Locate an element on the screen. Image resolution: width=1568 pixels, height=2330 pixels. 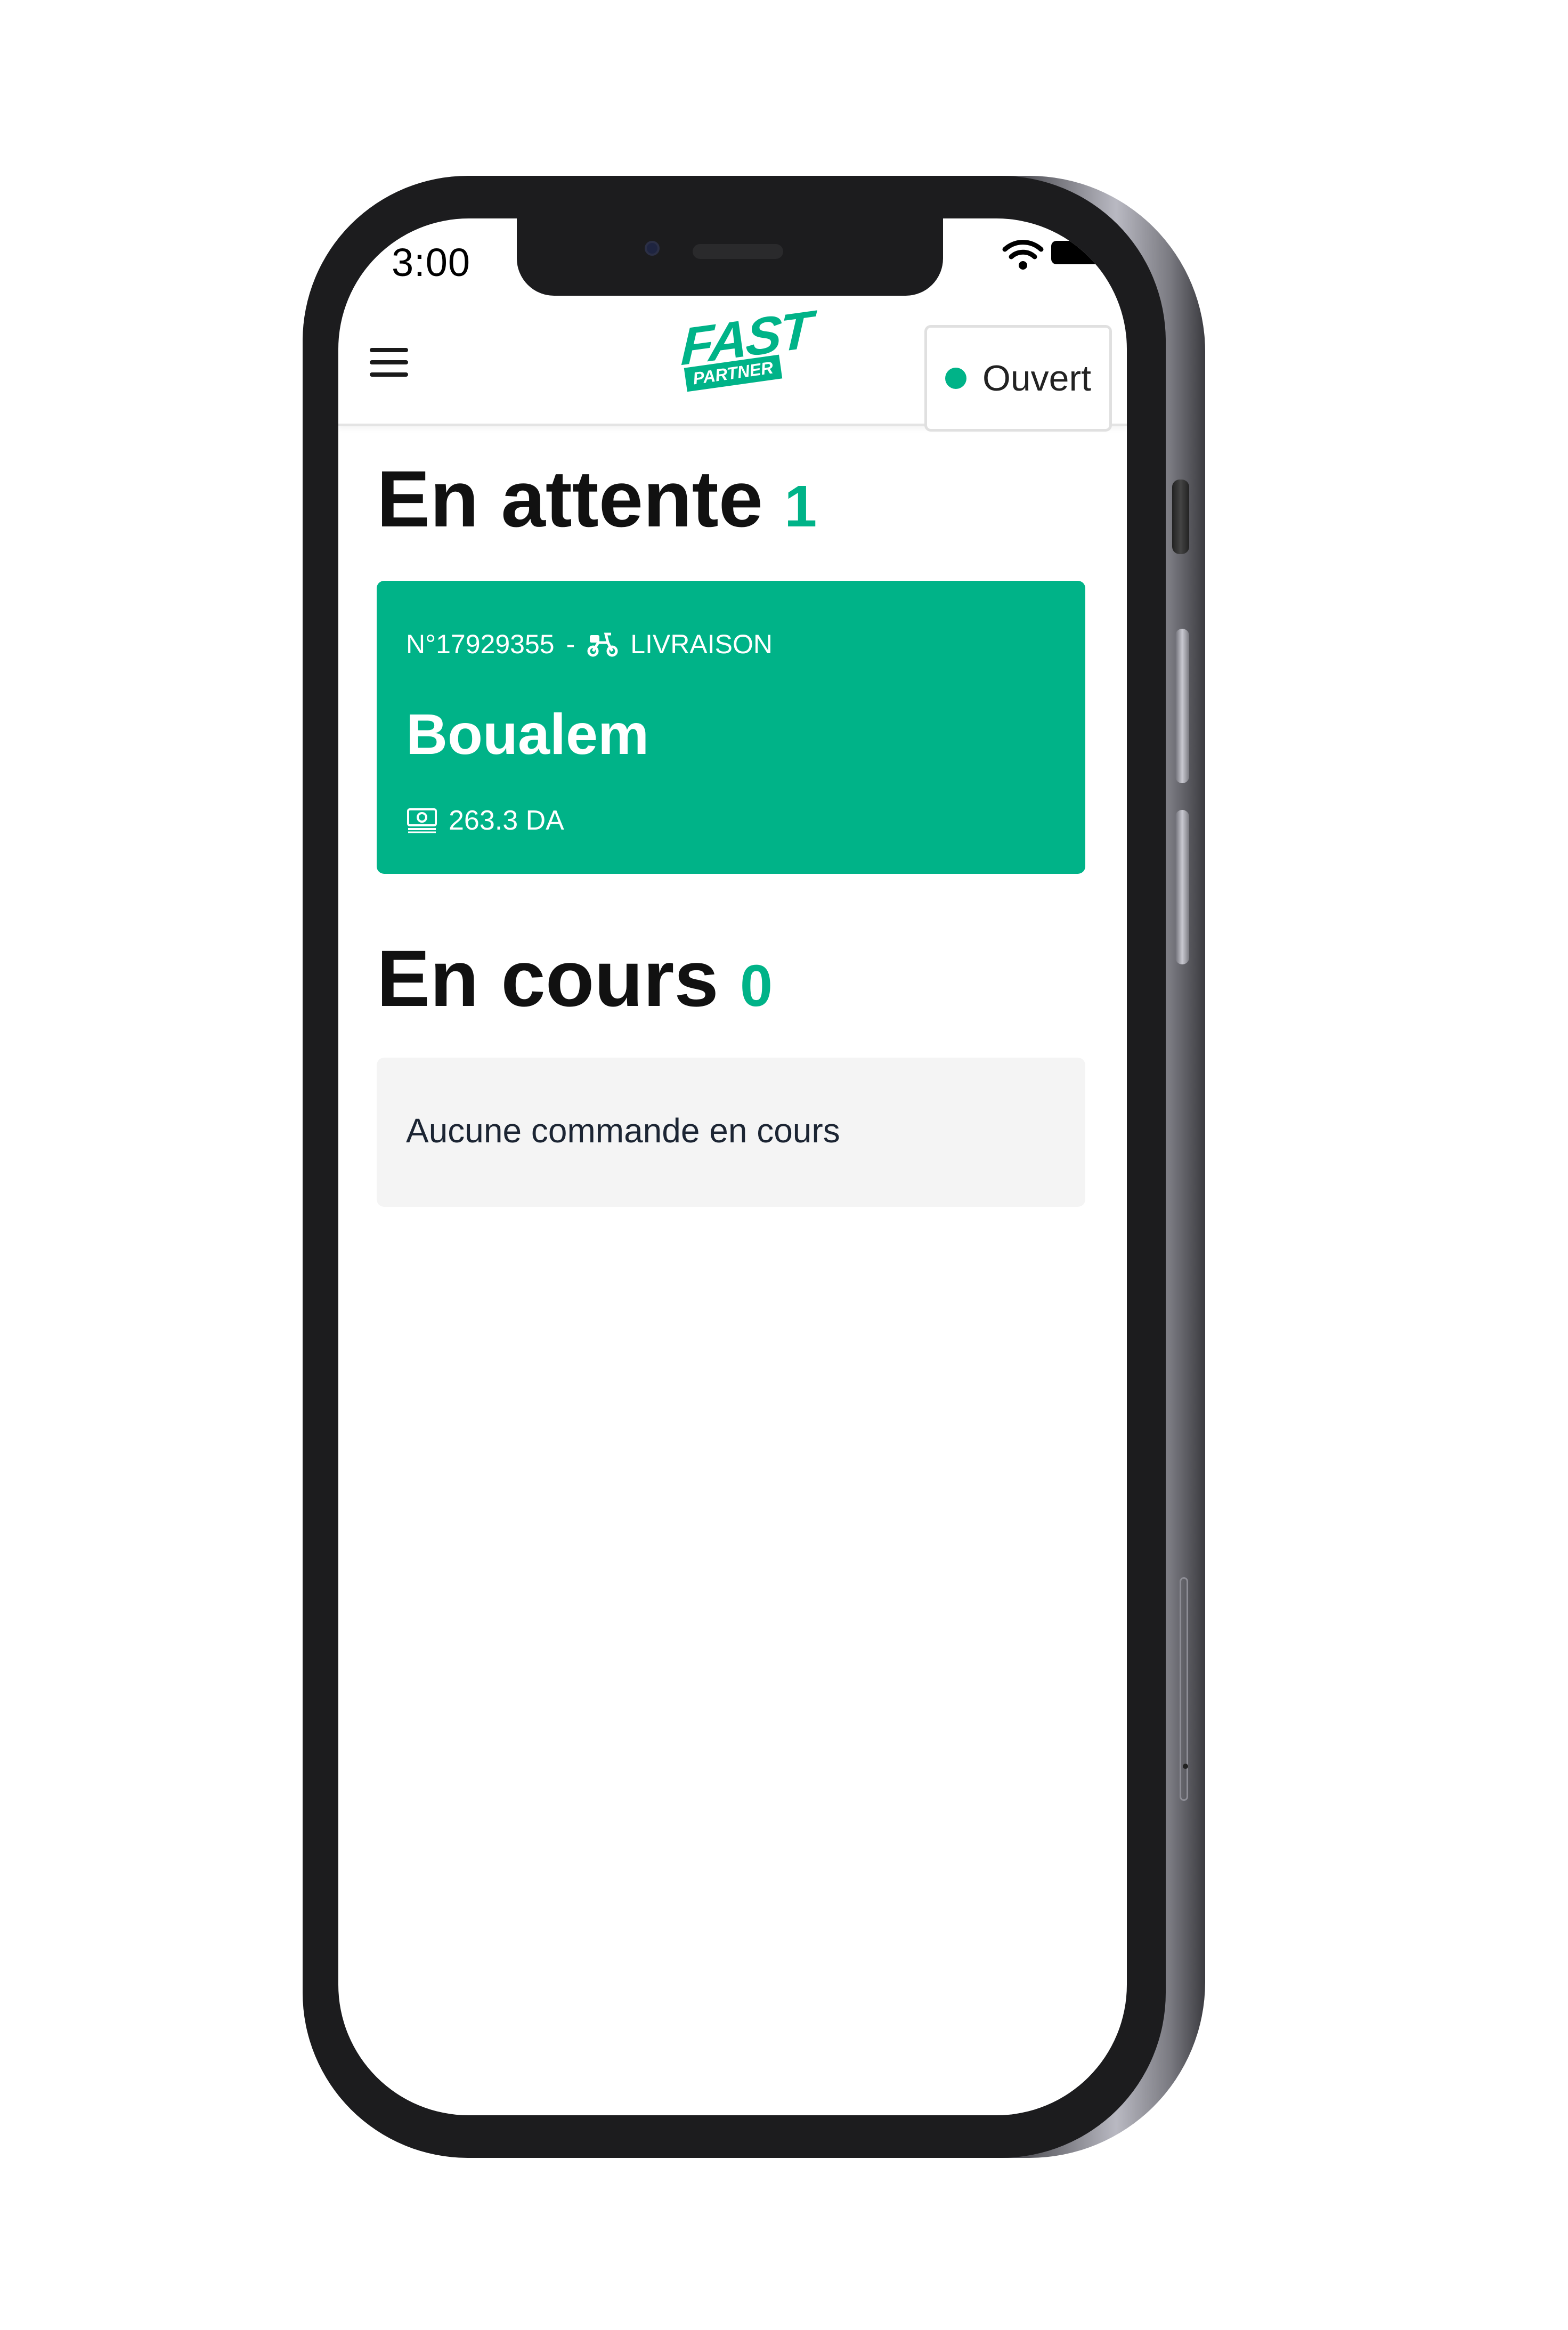
wifi-icon is located at coordinates (1023, 255).